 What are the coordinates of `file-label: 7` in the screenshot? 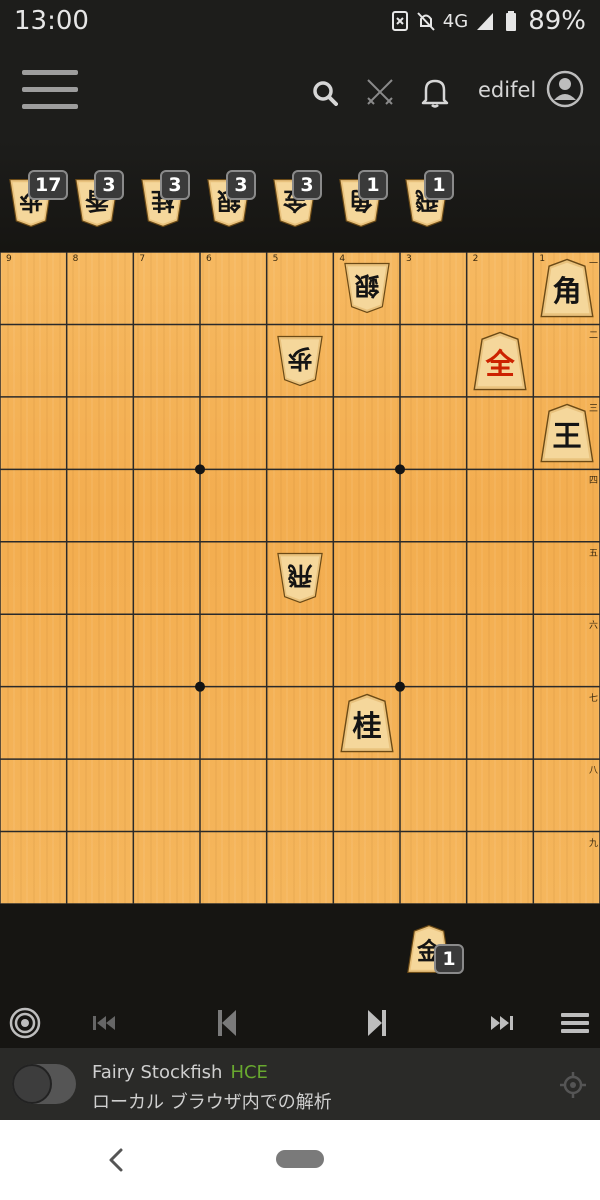 It's located at (142, 259).